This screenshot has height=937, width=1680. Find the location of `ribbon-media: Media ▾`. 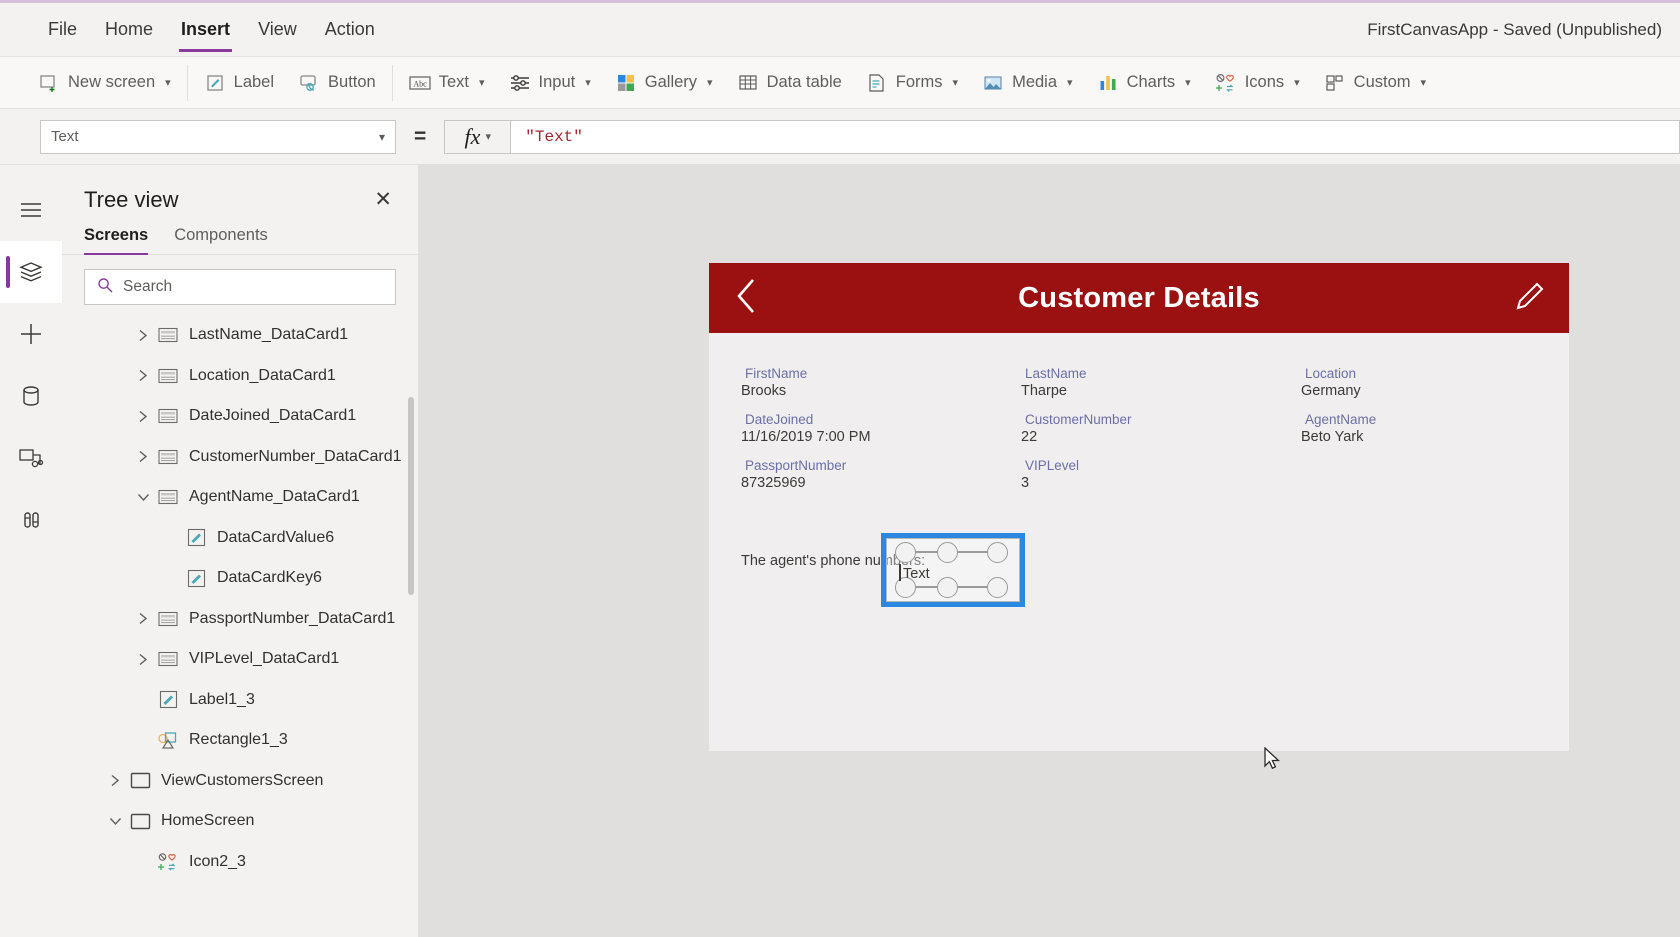

ribbon-media: Media ▾ is located at coordinates (1027, 83).